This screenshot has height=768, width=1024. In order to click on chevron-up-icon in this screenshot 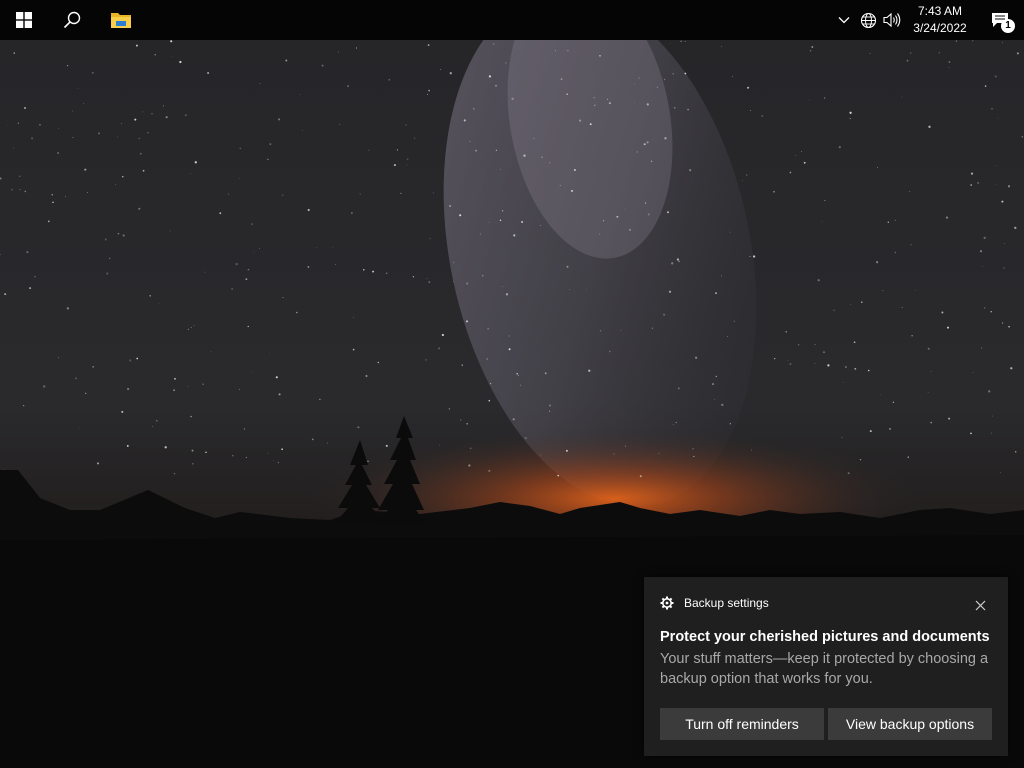, I will do `click(844, 20)`.